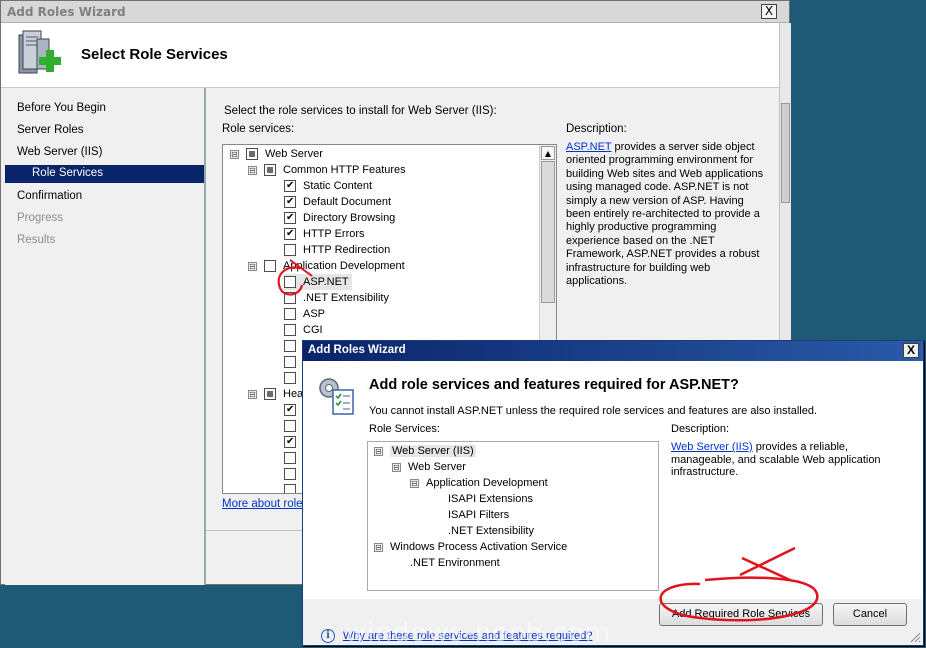  I want to click on scroll-up-arrow-icon: ▲, so click(548, 153).